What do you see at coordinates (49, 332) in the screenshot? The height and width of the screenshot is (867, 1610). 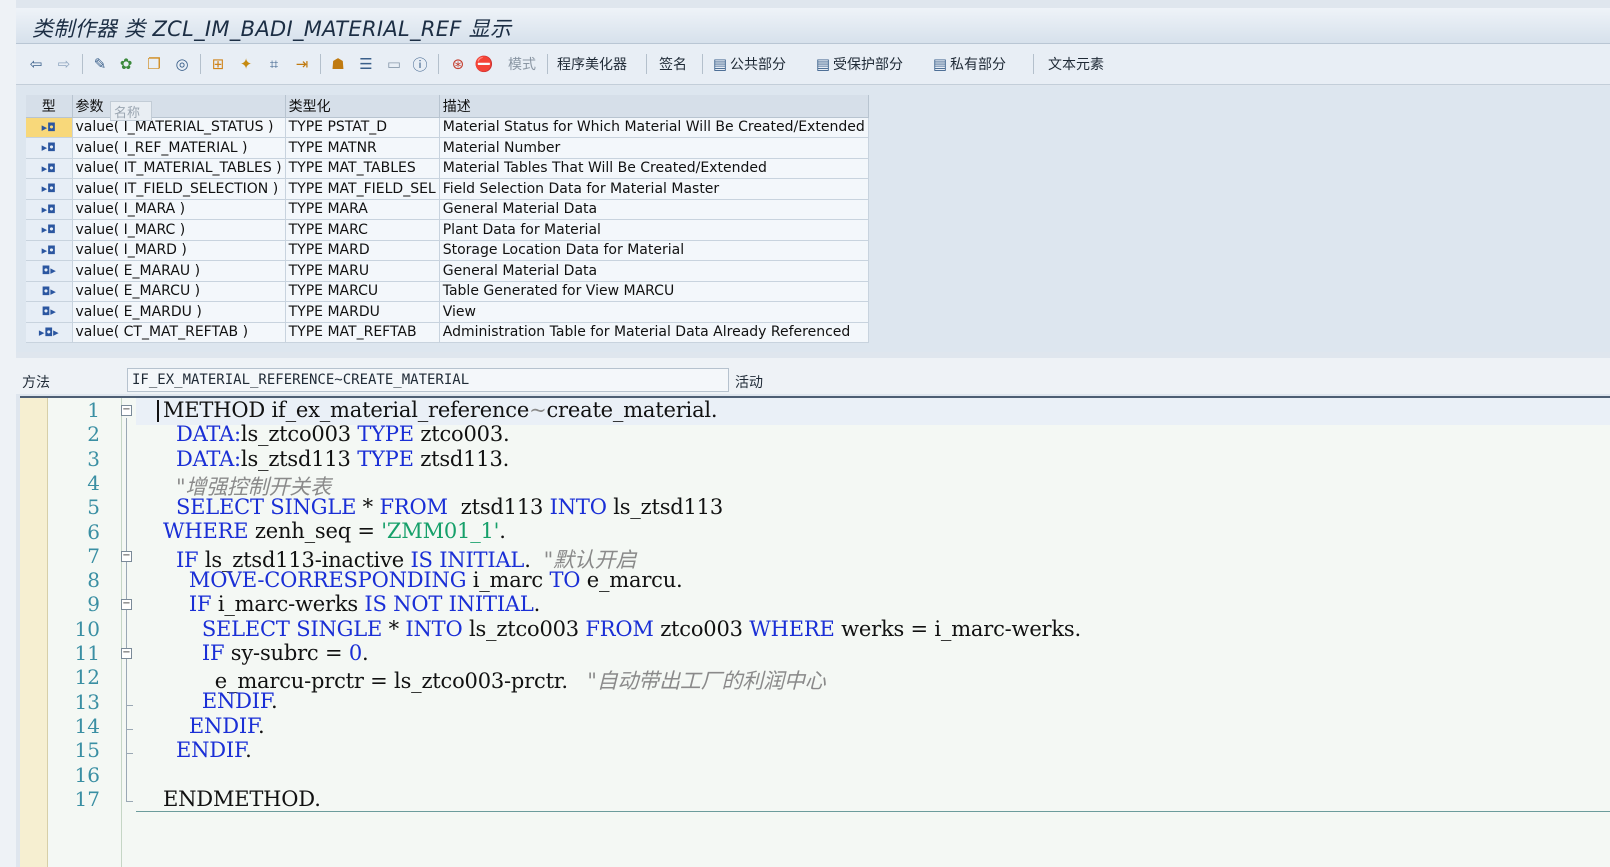 I see `param-kind-icon: ▸◘▸` at bounding box center [49, 332].